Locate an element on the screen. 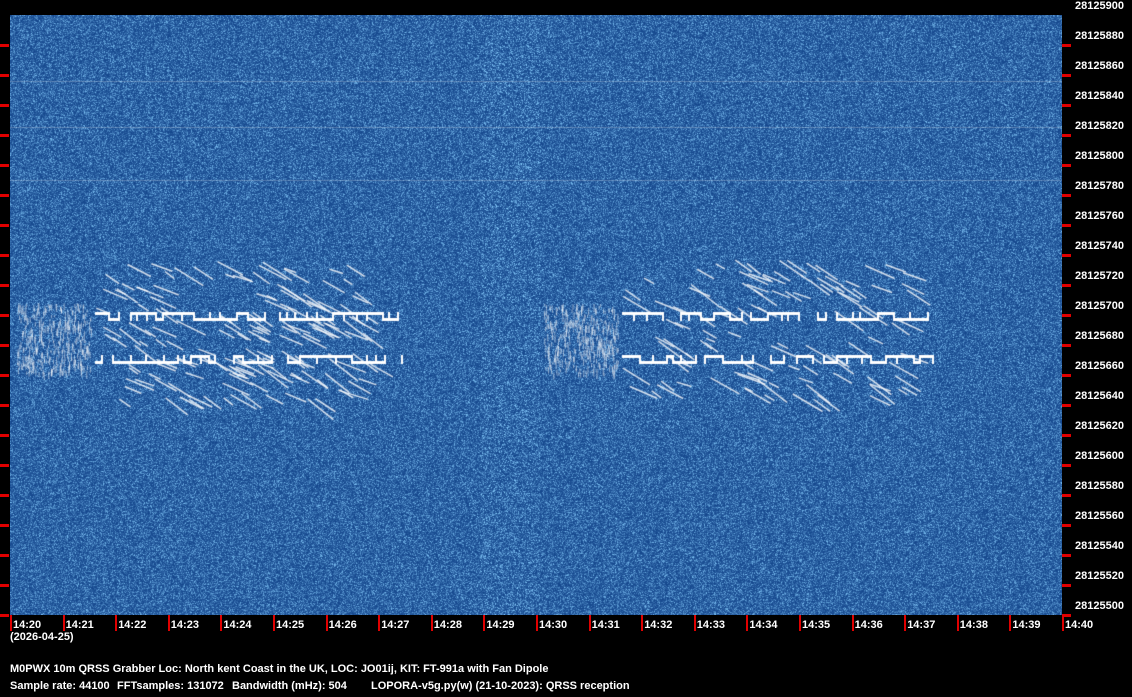  frequency-label: 28125660 is located at coordinates (1099, 366).